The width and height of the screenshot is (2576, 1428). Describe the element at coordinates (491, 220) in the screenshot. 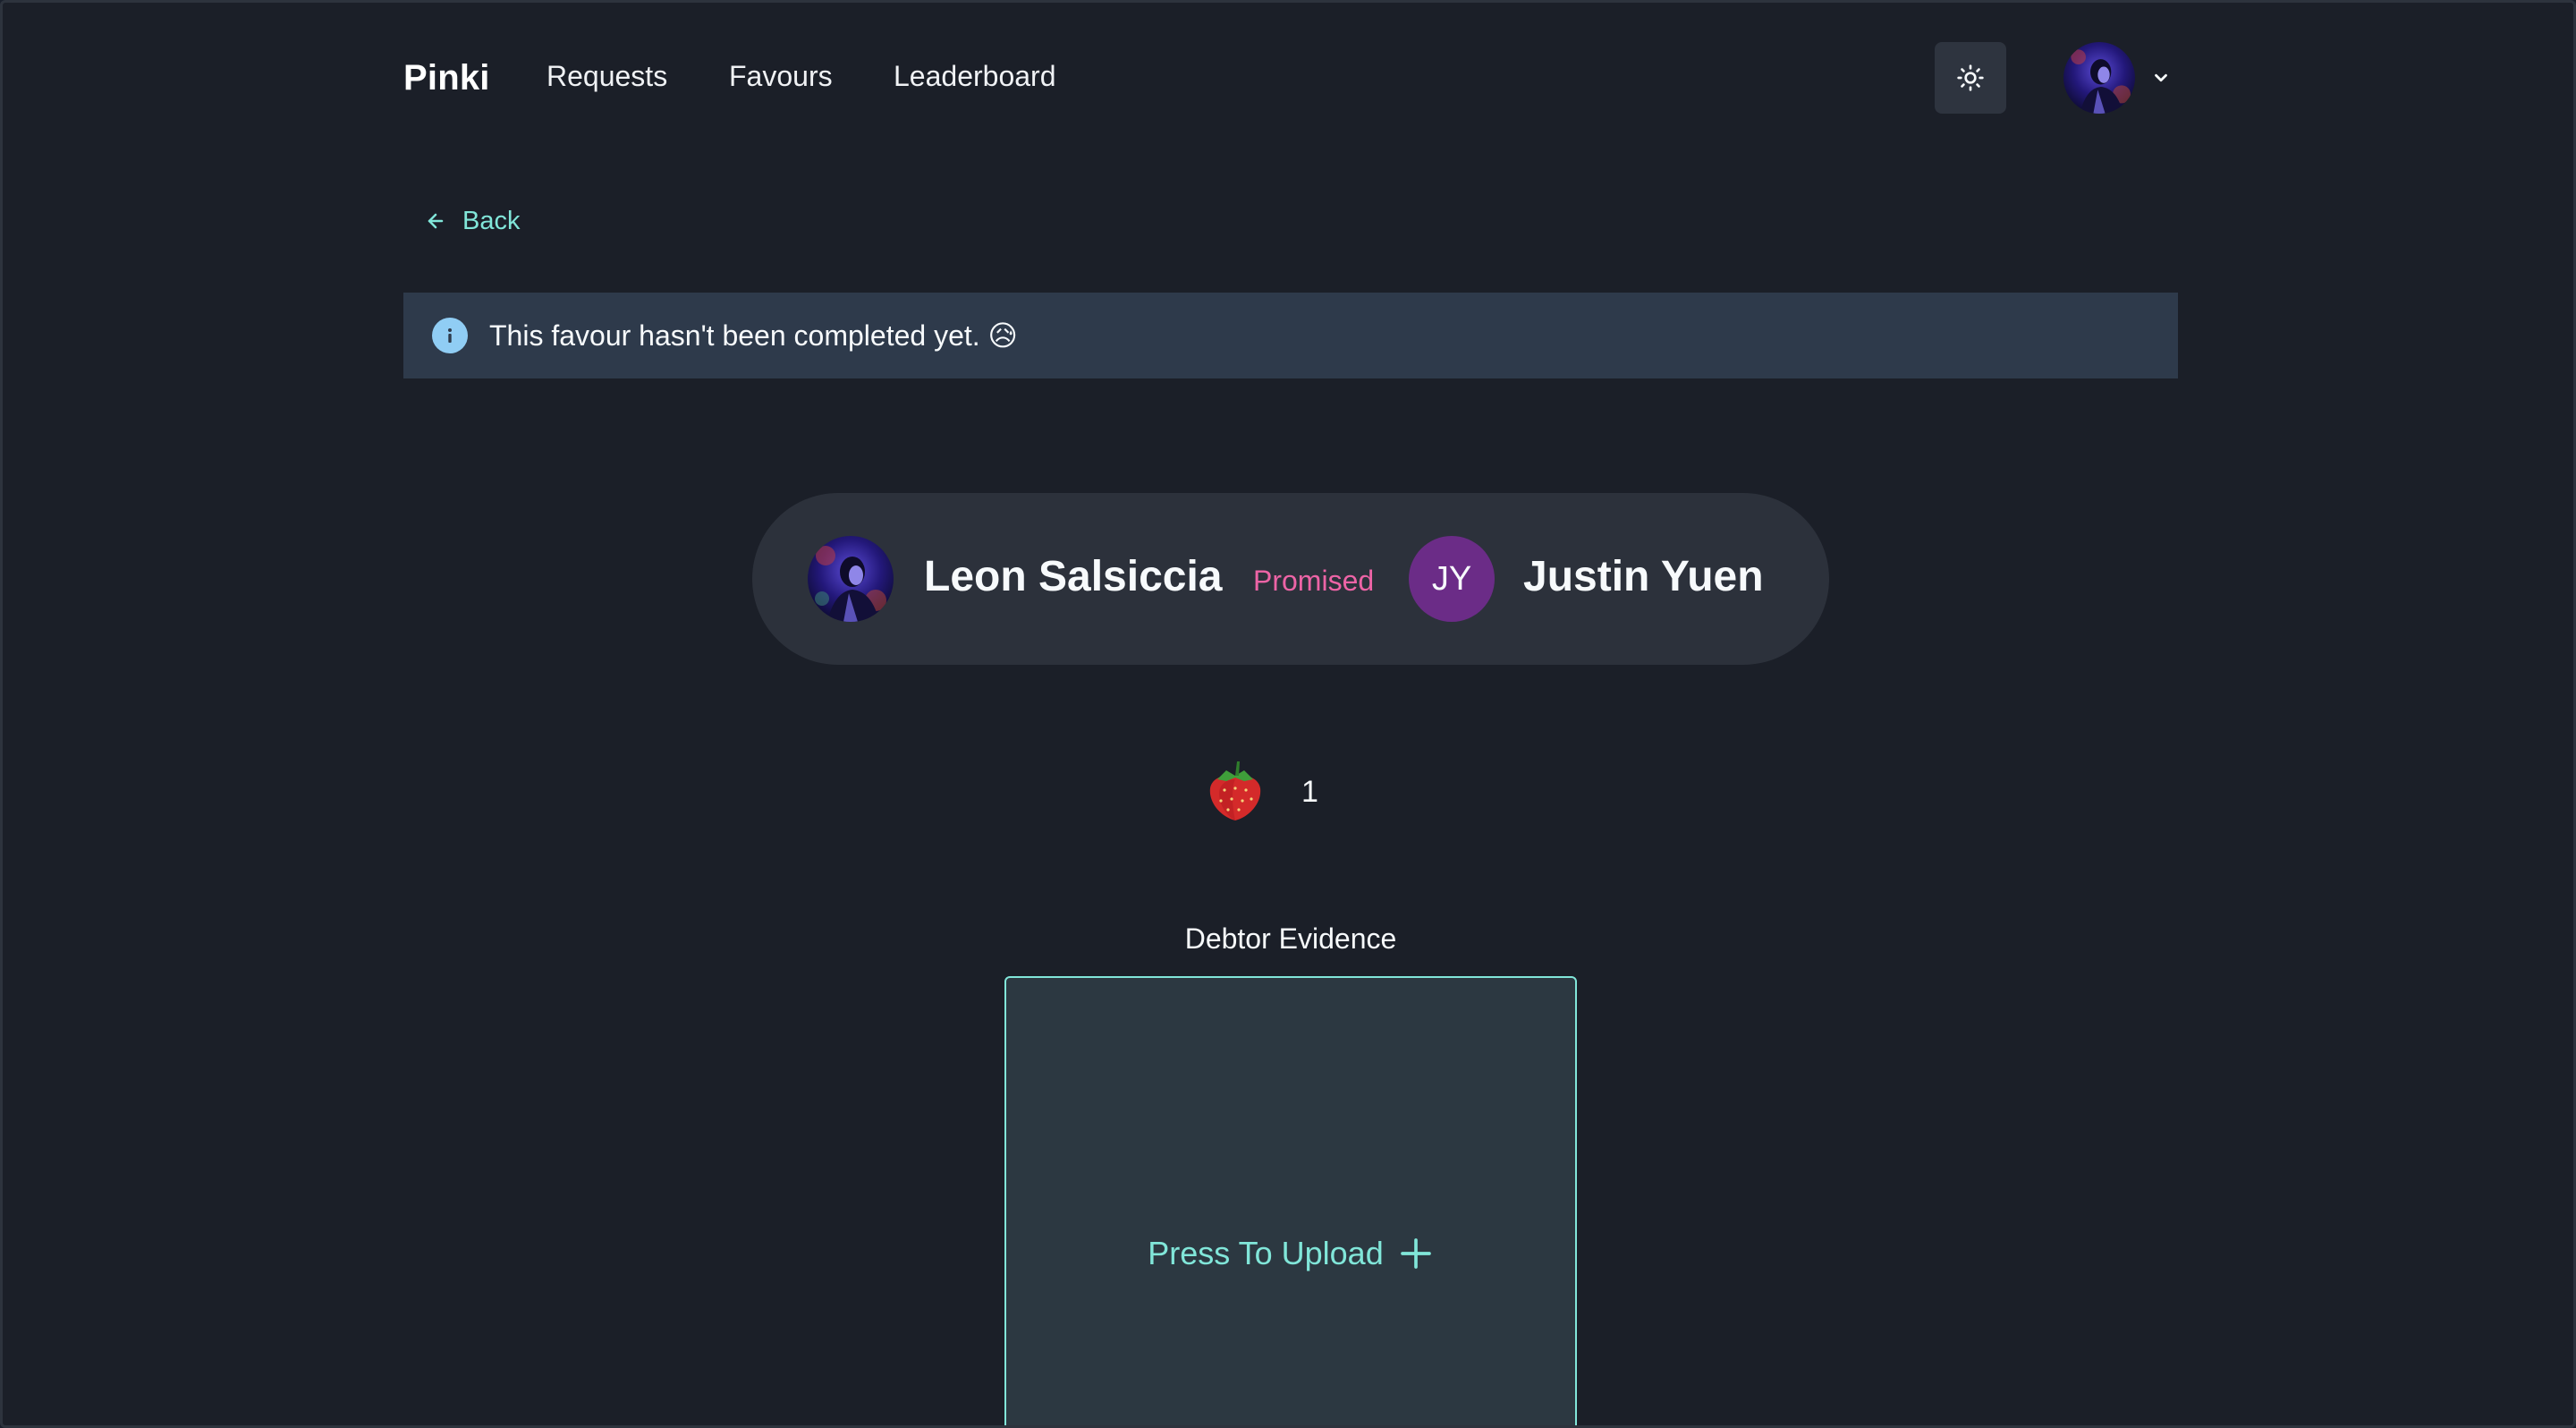

I see `back-label: Back` at that location.